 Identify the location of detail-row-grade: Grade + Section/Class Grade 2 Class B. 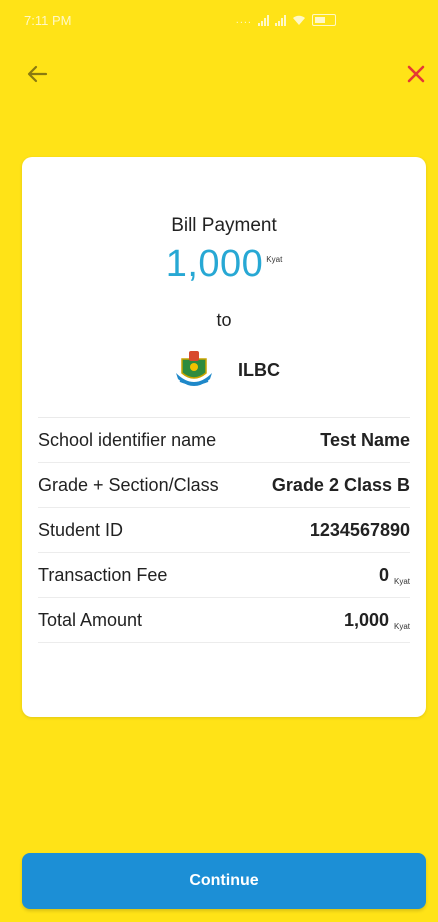
(224, 485).